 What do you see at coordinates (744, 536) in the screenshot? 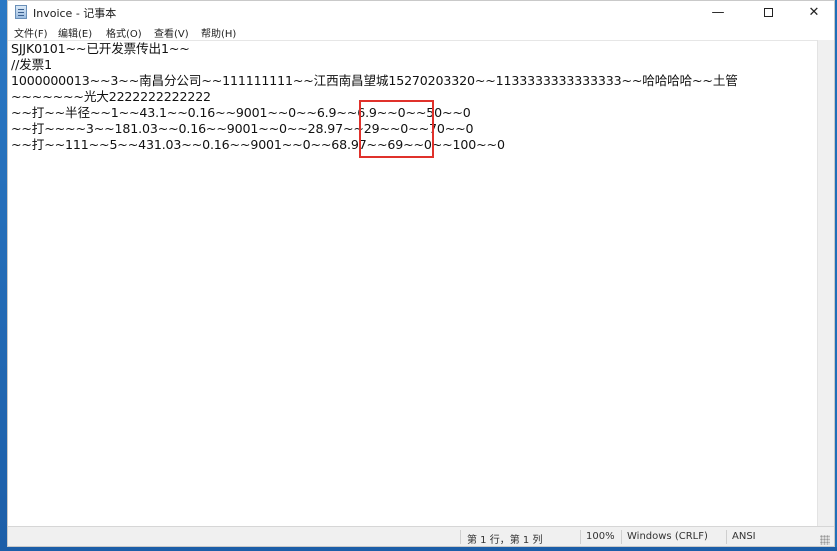
I see `status-encoding: ANSI` at bounding box center [744, 536].